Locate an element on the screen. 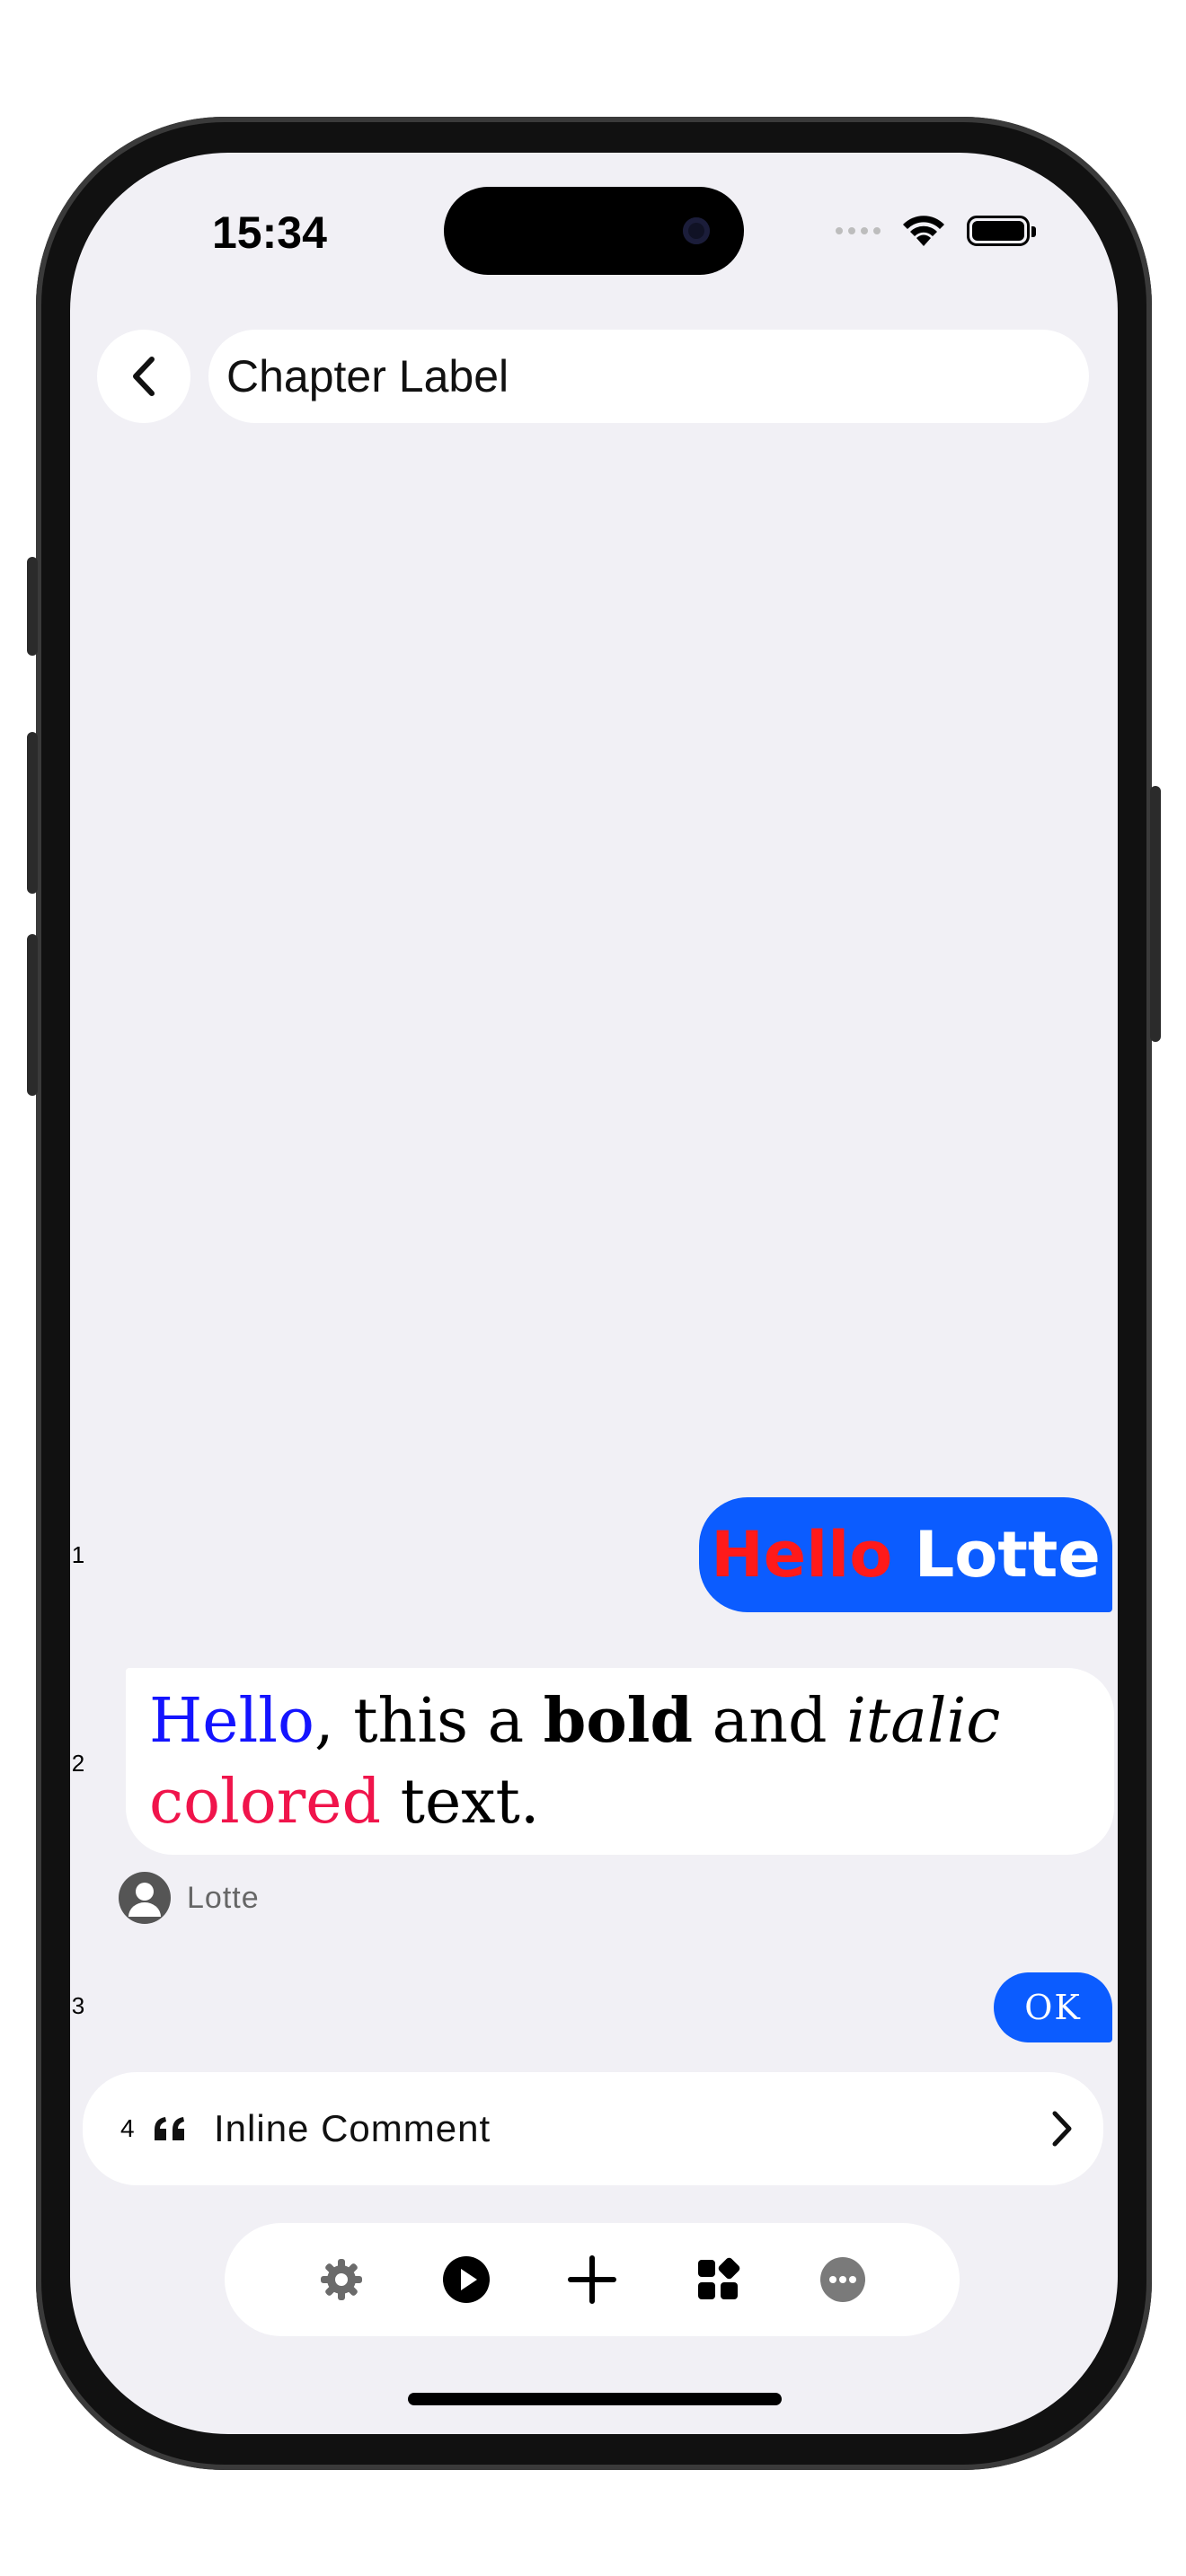 The image size is (1186, 2576). rich-text-plain is located at coordinates (1010, 1721).